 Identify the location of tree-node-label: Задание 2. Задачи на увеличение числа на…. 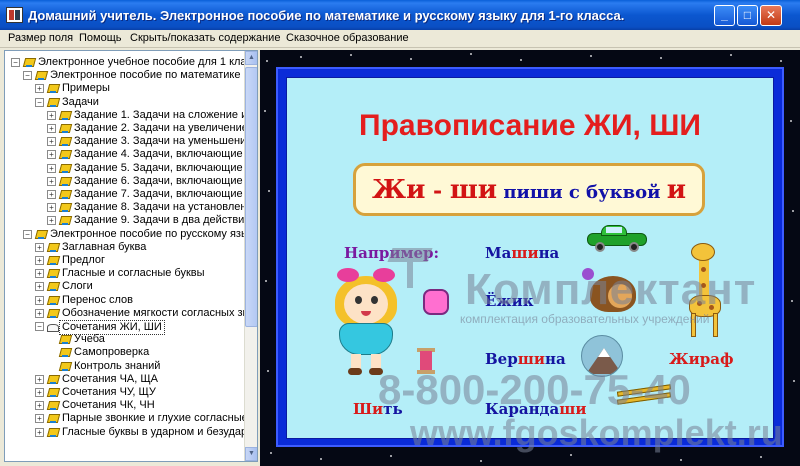
(165, 128).